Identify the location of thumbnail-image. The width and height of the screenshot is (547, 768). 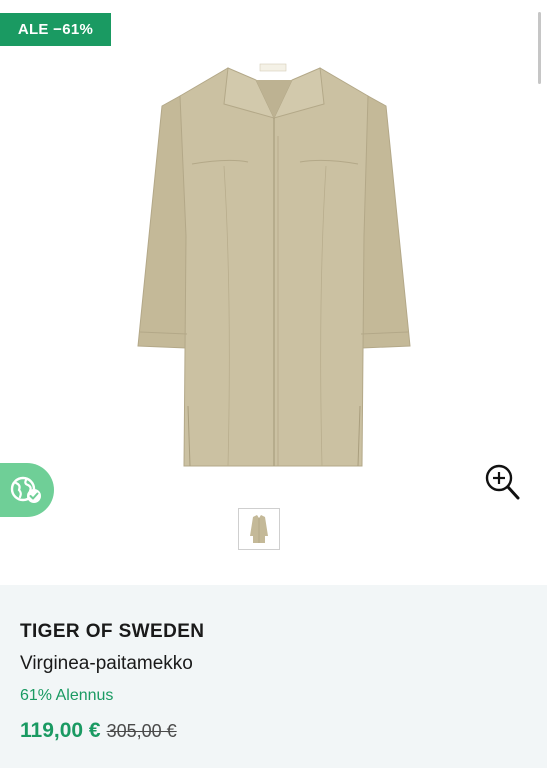
(259, 529).